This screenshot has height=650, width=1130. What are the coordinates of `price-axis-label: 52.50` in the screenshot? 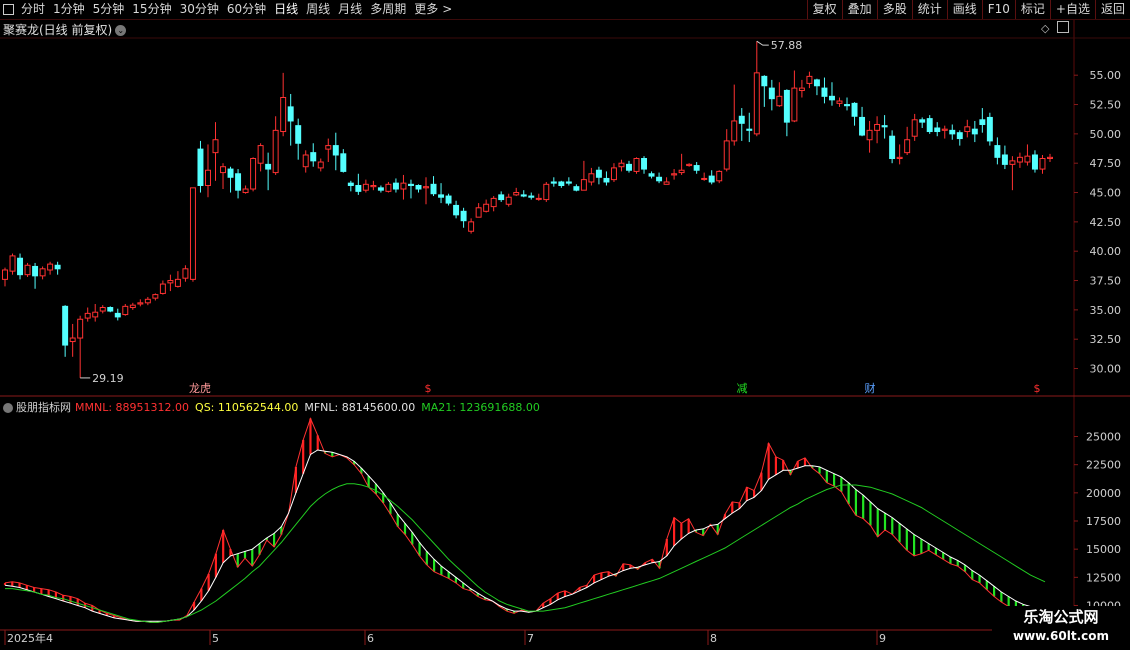 It's located at (1106, 105).